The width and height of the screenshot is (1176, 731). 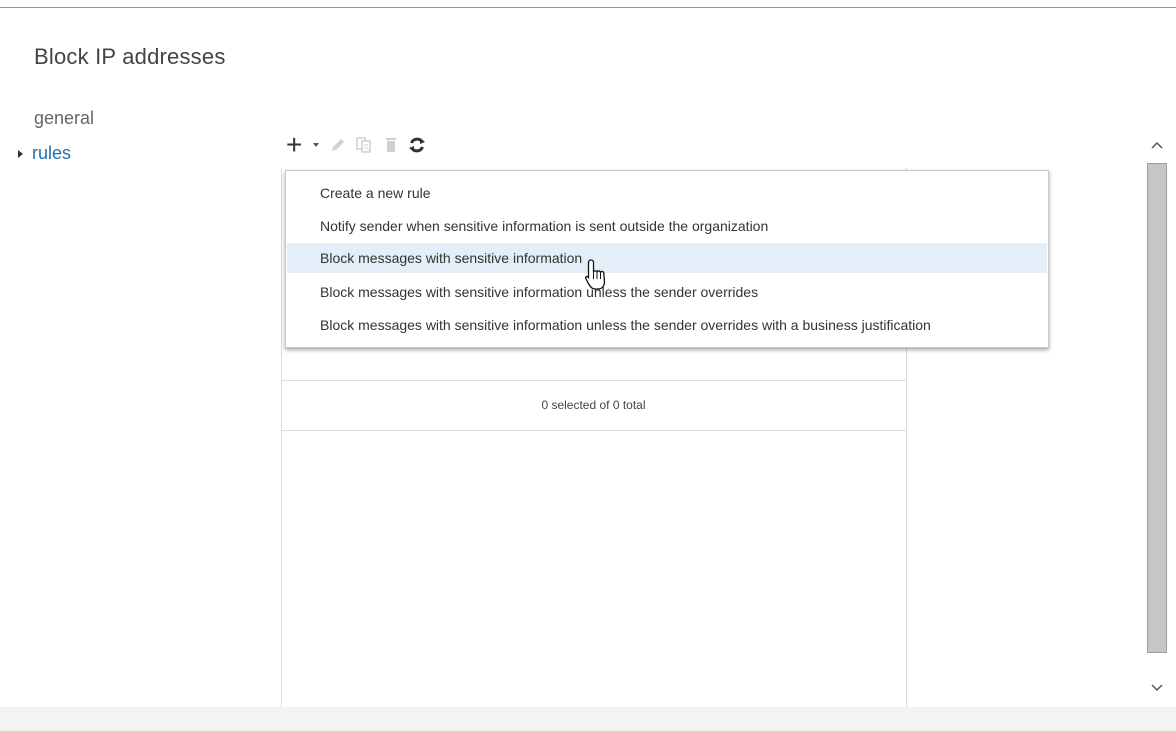 What do you see at coordinates (64, 118) in the screenshot?
I see `nav-item-general: general` at bounding box center [64, 118].